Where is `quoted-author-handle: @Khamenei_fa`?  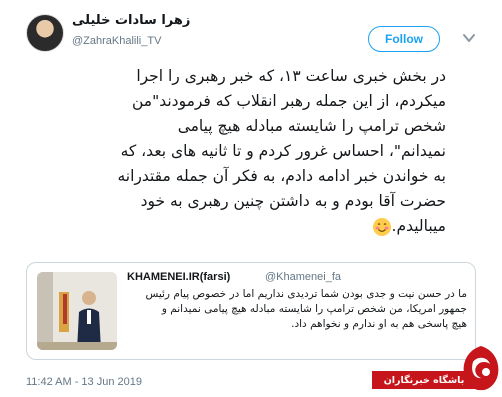
quoted-author-handle: @Khamenei_fa is located at coordinates (303, 277).